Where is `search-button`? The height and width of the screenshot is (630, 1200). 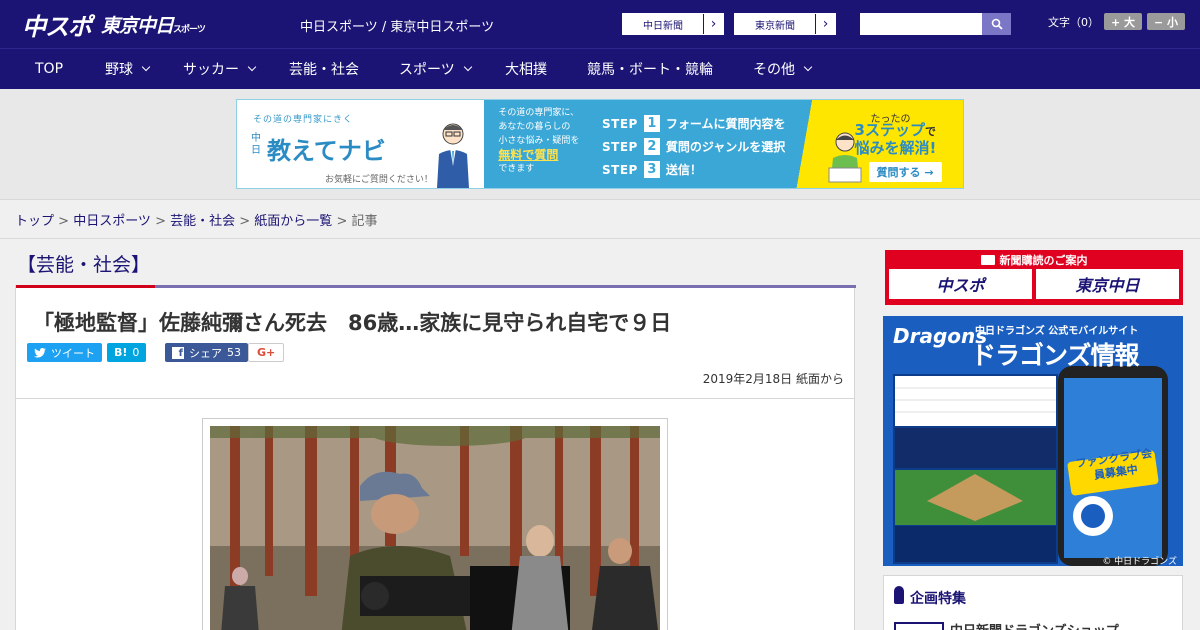 search-button is located at coordinates (996, 24).